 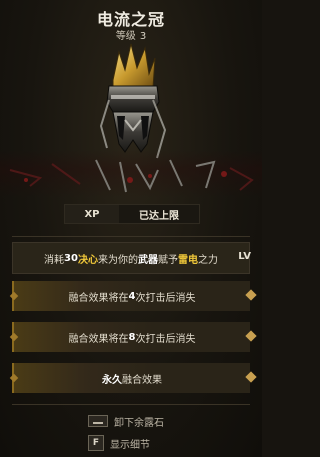 I want to click on key-f-icon: F, so click(x=96, y=443).